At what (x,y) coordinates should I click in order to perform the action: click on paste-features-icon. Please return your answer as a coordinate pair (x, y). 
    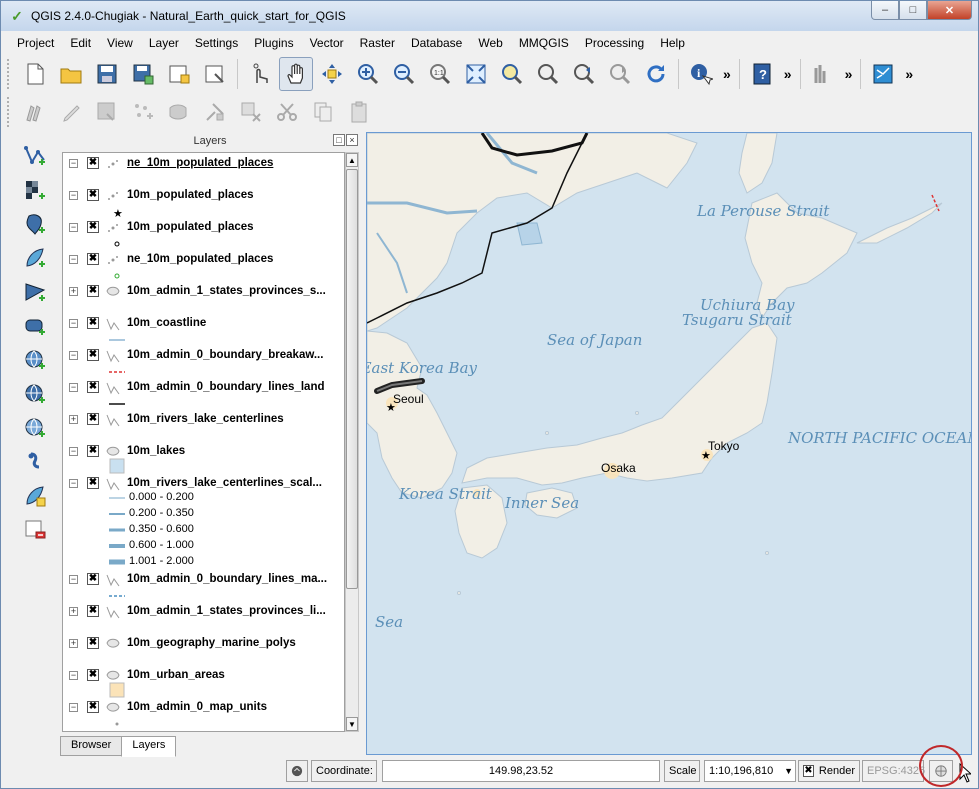
    Looking at the image, I should click on (359, 112).